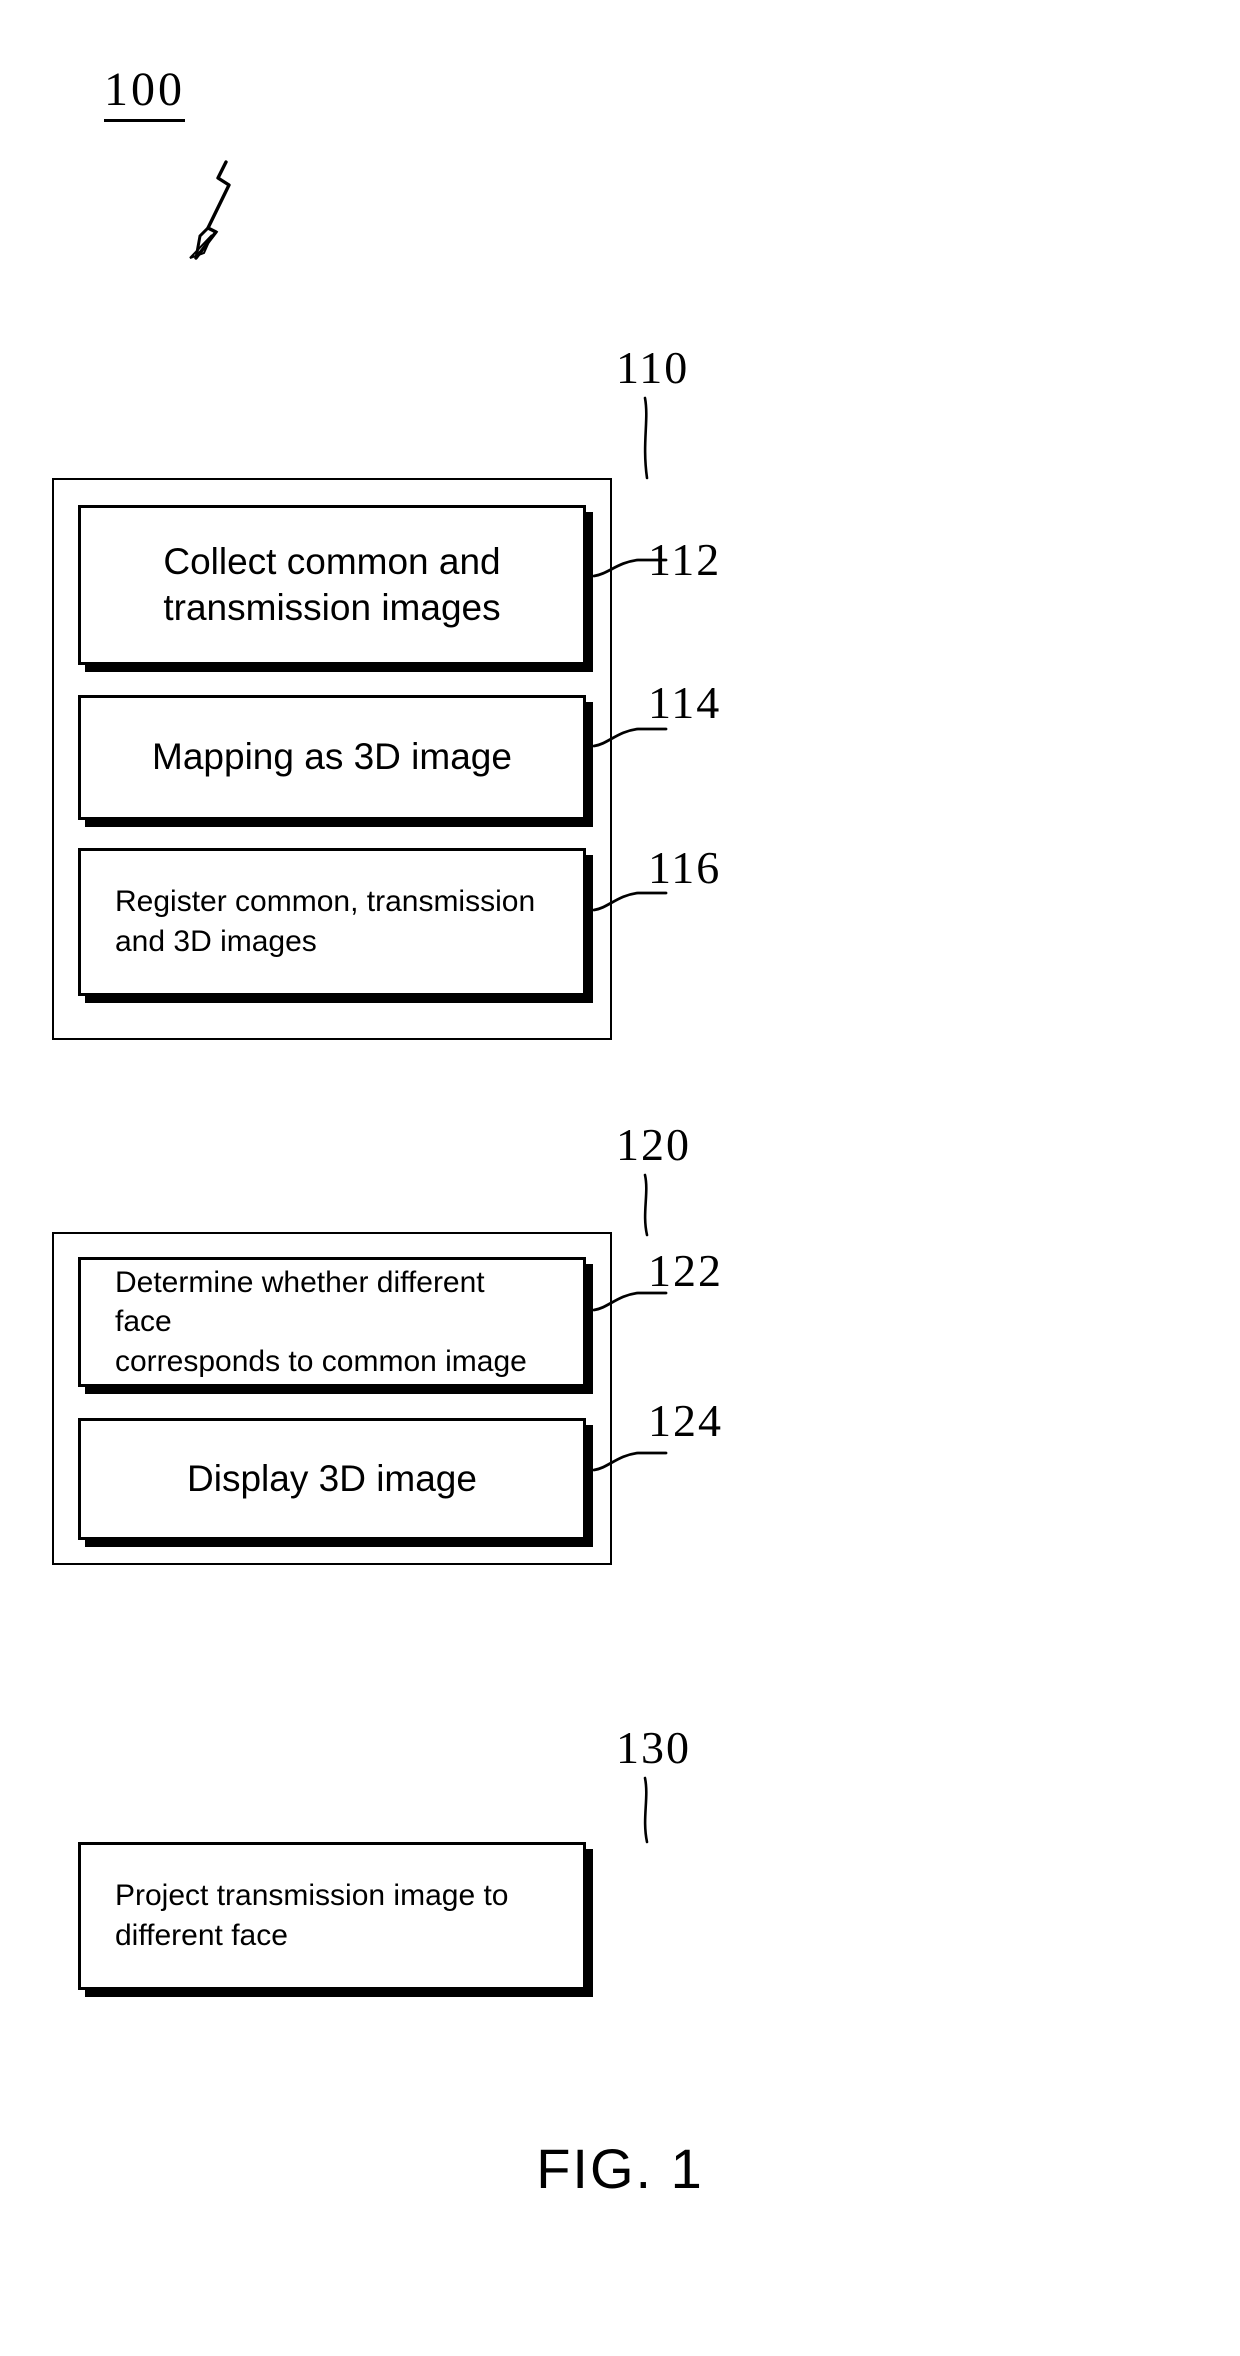 The height and width of the screenshot is (2356, 1240). What do you see at coordinates (685, 1270) in the screenshot?
I see `reference-label-122: 122` at bounding box center [685, 1270].